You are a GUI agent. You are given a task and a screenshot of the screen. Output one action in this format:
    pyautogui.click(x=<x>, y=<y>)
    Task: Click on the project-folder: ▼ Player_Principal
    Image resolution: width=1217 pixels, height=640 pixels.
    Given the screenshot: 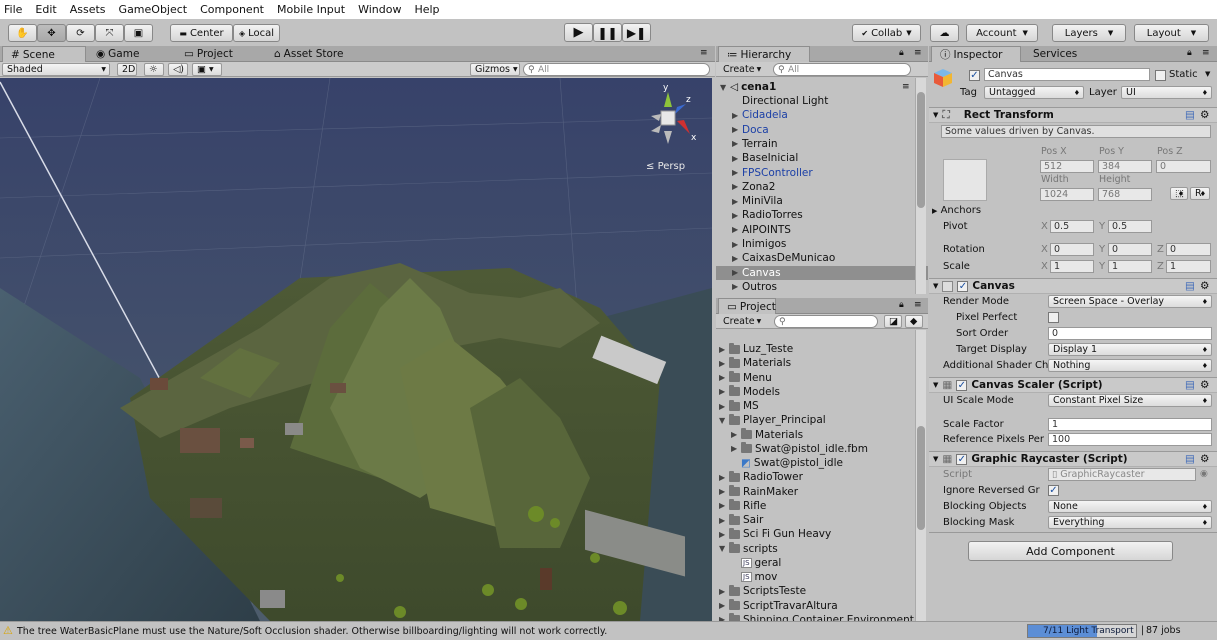 What is the action you would take?
    pyautogui.click(x=772, y=420)
    